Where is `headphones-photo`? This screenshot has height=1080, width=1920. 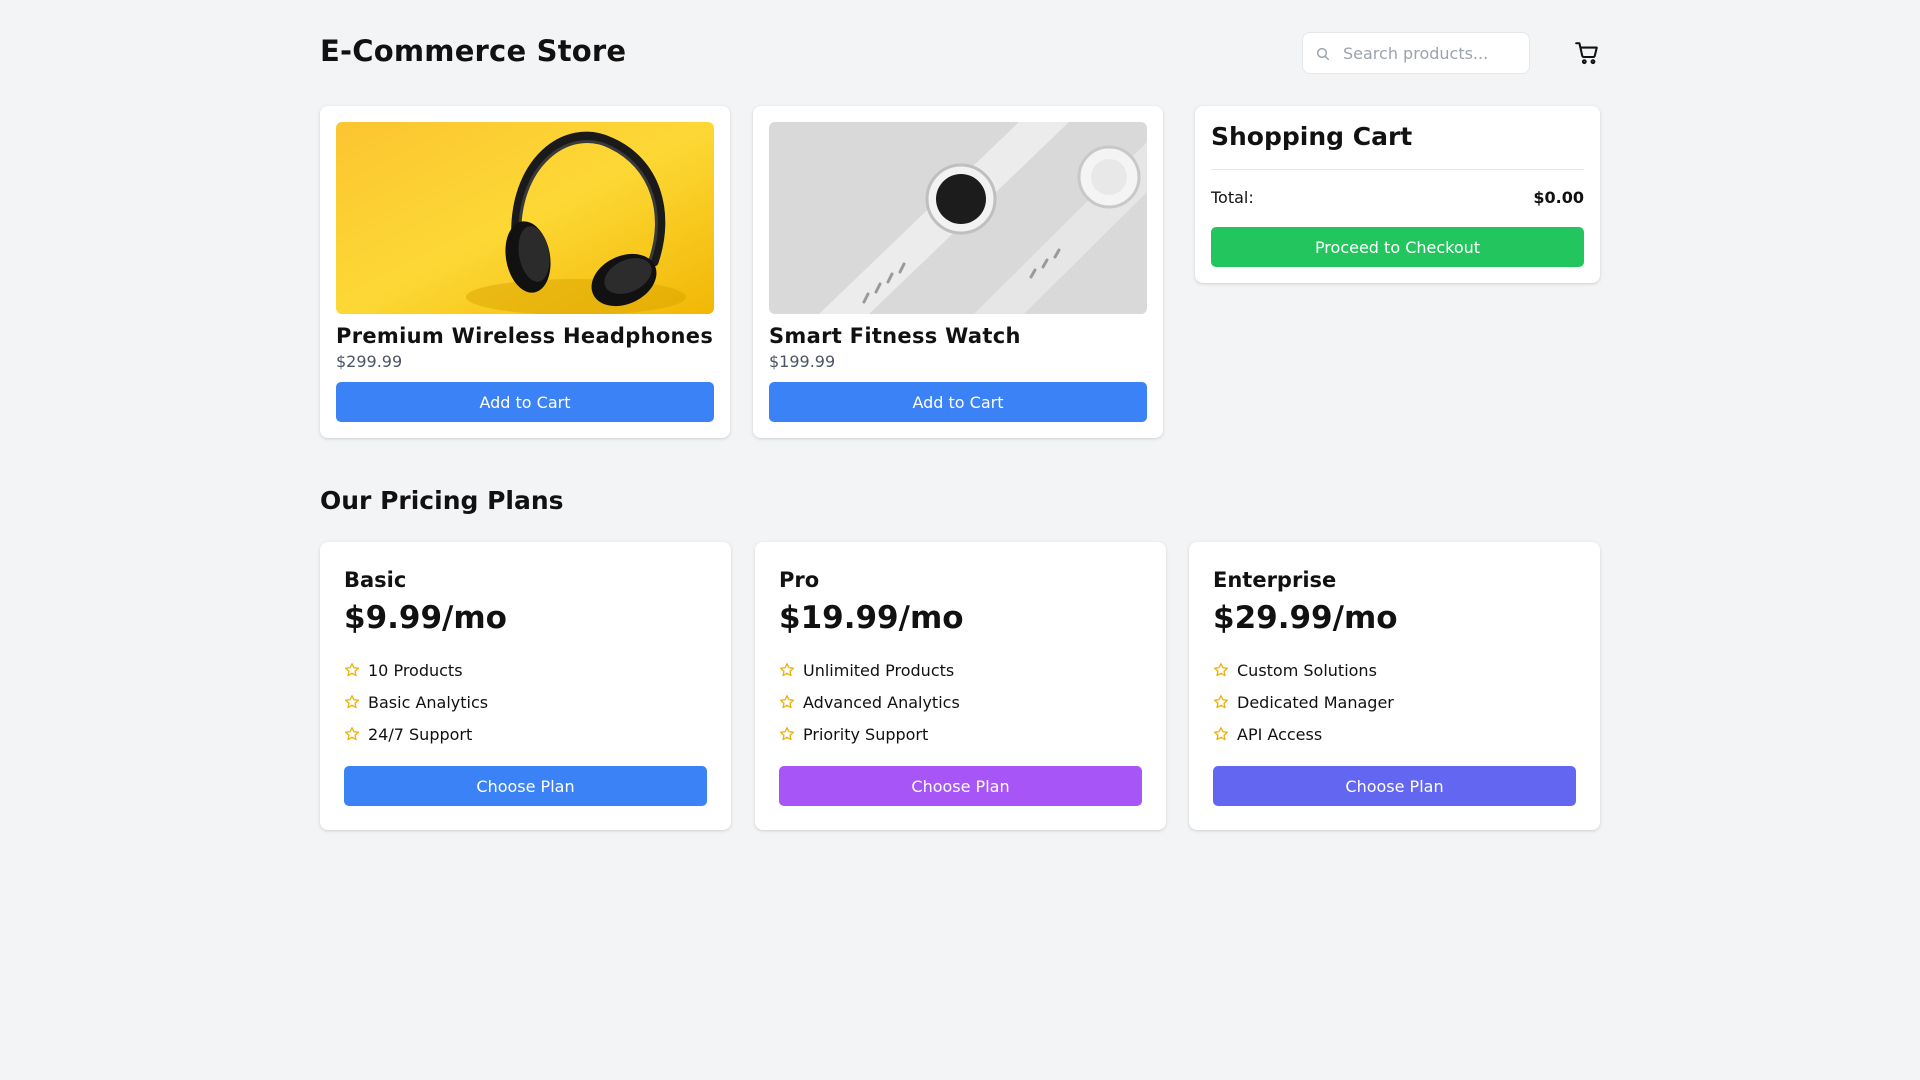 headphones-photo is located at coordinates (525, 218).